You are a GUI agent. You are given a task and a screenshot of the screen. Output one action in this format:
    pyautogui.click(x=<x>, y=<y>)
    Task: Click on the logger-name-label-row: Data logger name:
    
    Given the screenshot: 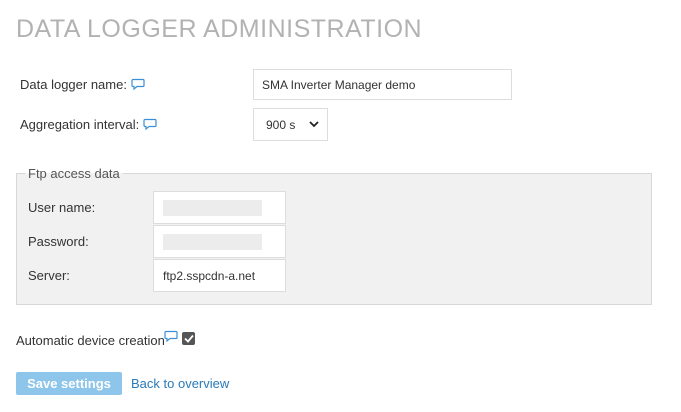 What is the action you would take?
    pyautogui.click(x=82, y=84)
    